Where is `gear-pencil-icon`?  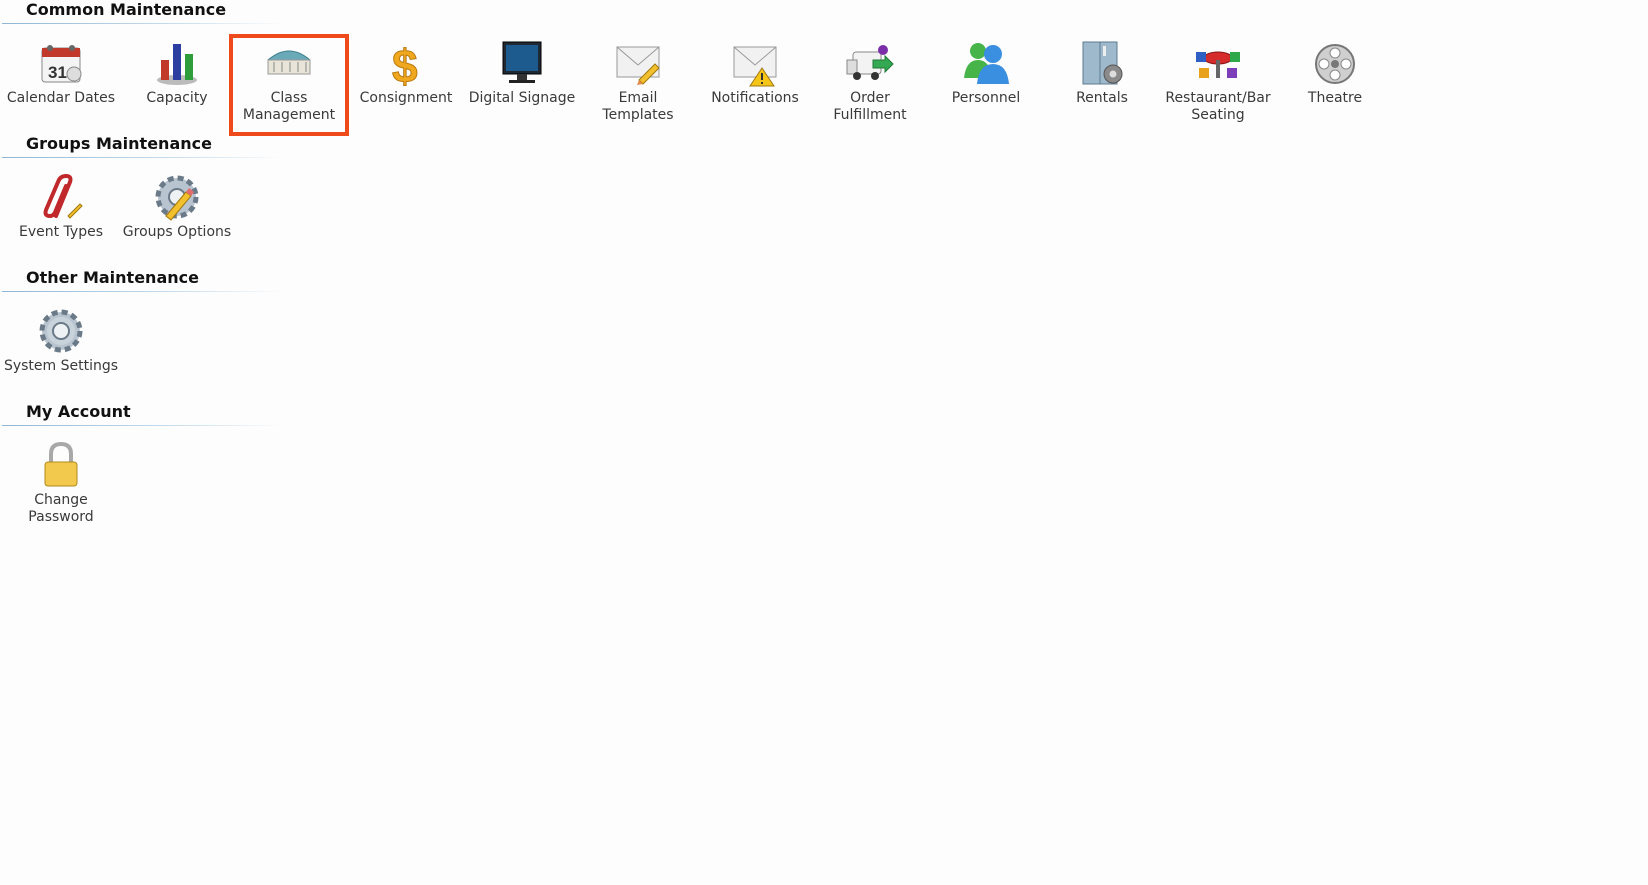
gear-pencil-icon is located at coordinates (177, 197).